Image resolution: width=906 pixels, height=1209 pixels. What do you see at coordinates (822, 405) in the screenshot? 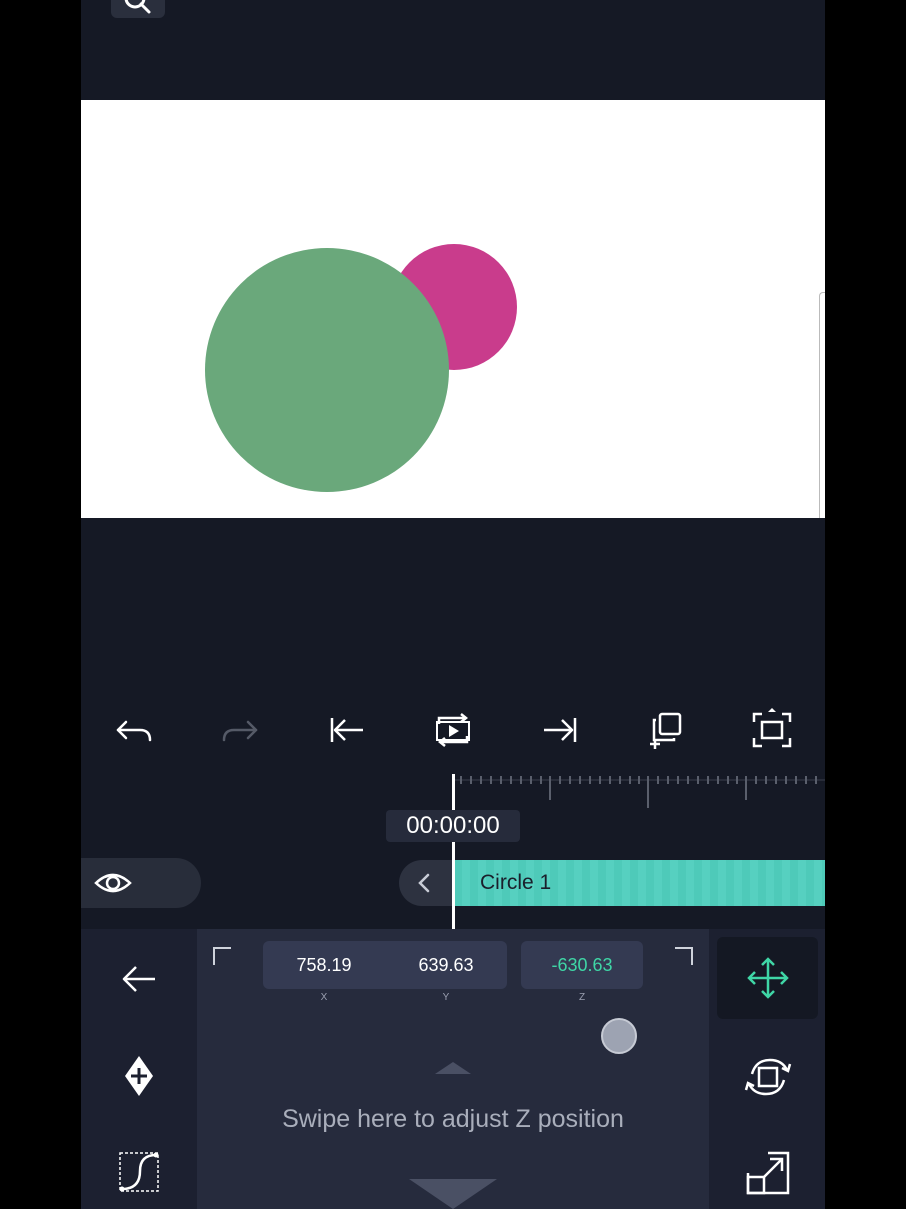
I see `canvas-scroll-handle` at bounding box center [822, 405].